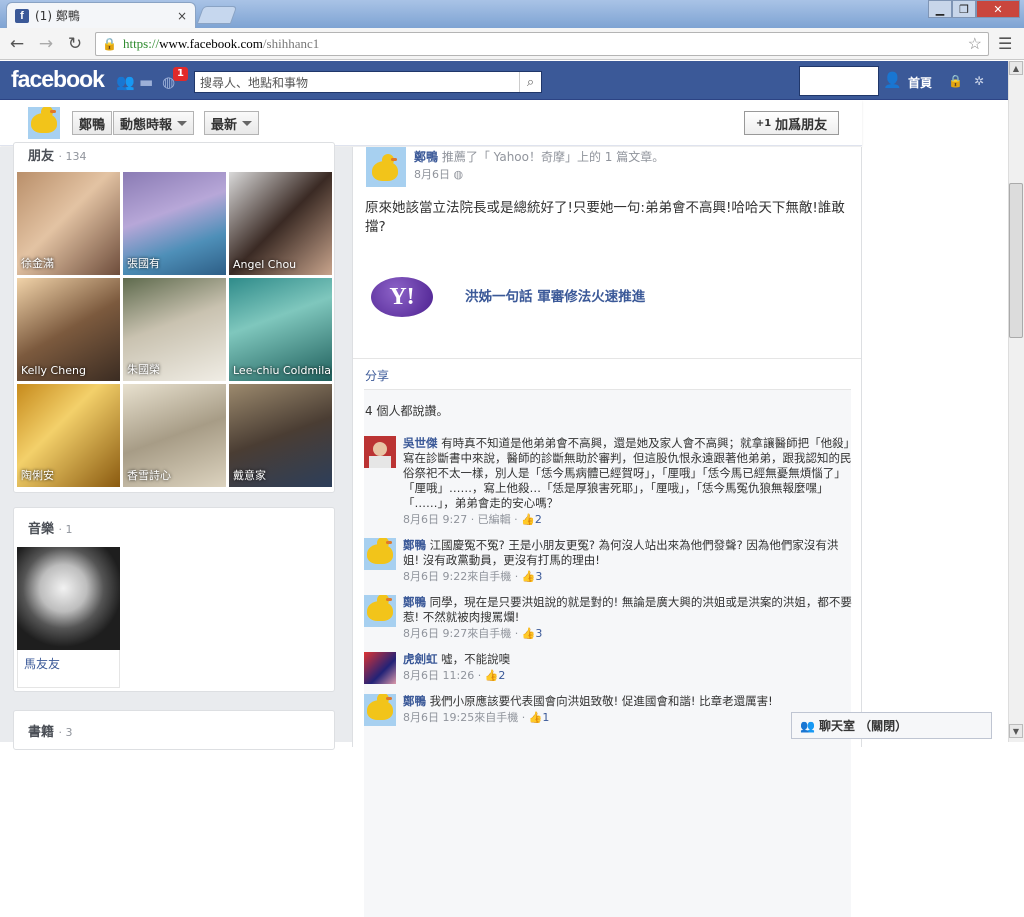 Image resolution: width=1024 pixels, height=917 pixels. I want to click on maximize-icon: ❐, so click(964, 9).